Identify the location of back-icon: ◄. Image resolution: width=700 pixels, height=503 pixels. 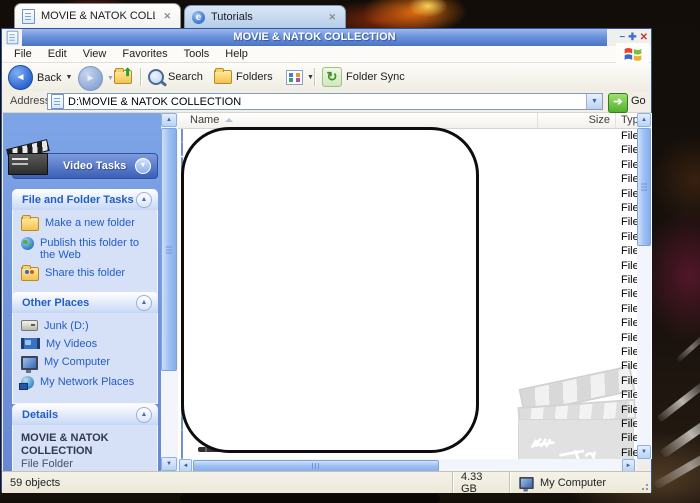
(20, 77).